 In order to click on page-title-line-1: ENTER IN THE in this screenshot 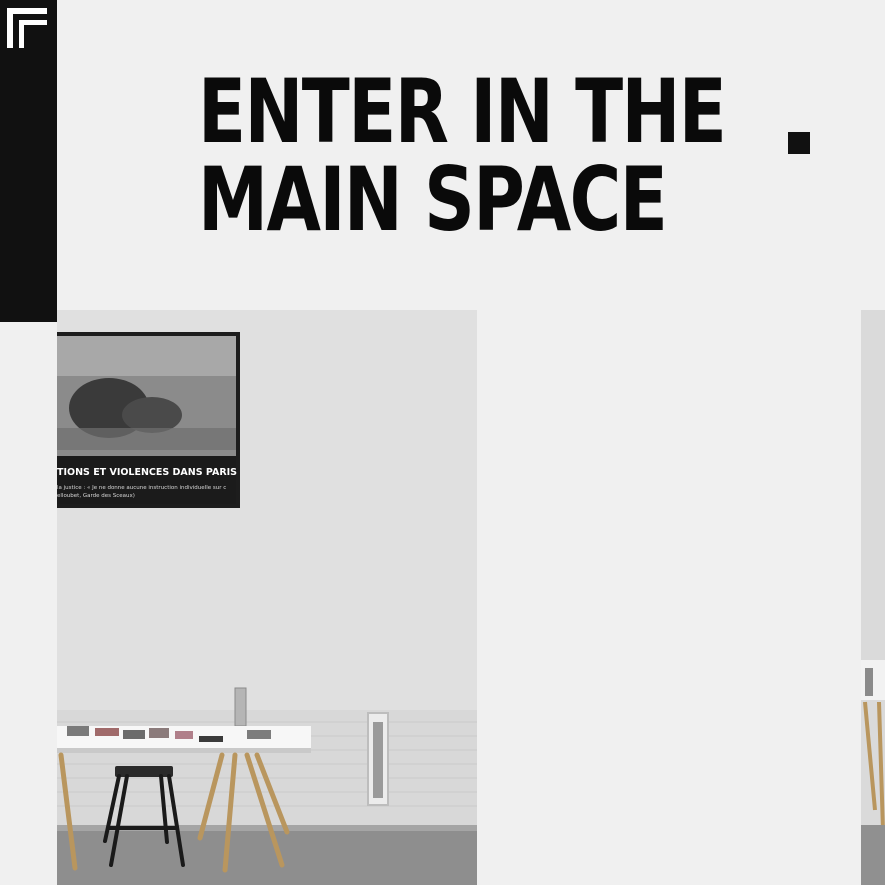, I will do `click(462, 111)`.